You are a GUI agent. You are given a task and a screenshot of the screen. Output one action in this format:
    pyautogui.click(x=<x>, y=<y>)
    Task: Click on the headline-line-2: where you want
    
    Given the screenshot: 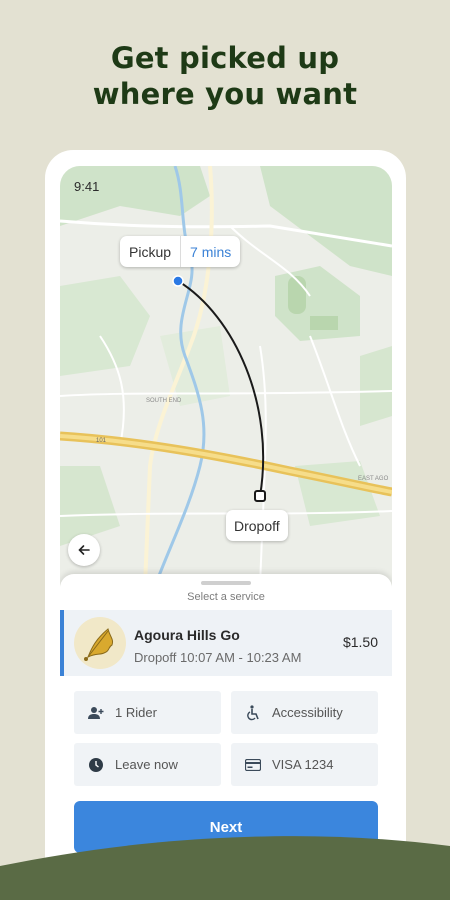 What is the action you would take?
    pyautogui.click(x=225, y=94)
    